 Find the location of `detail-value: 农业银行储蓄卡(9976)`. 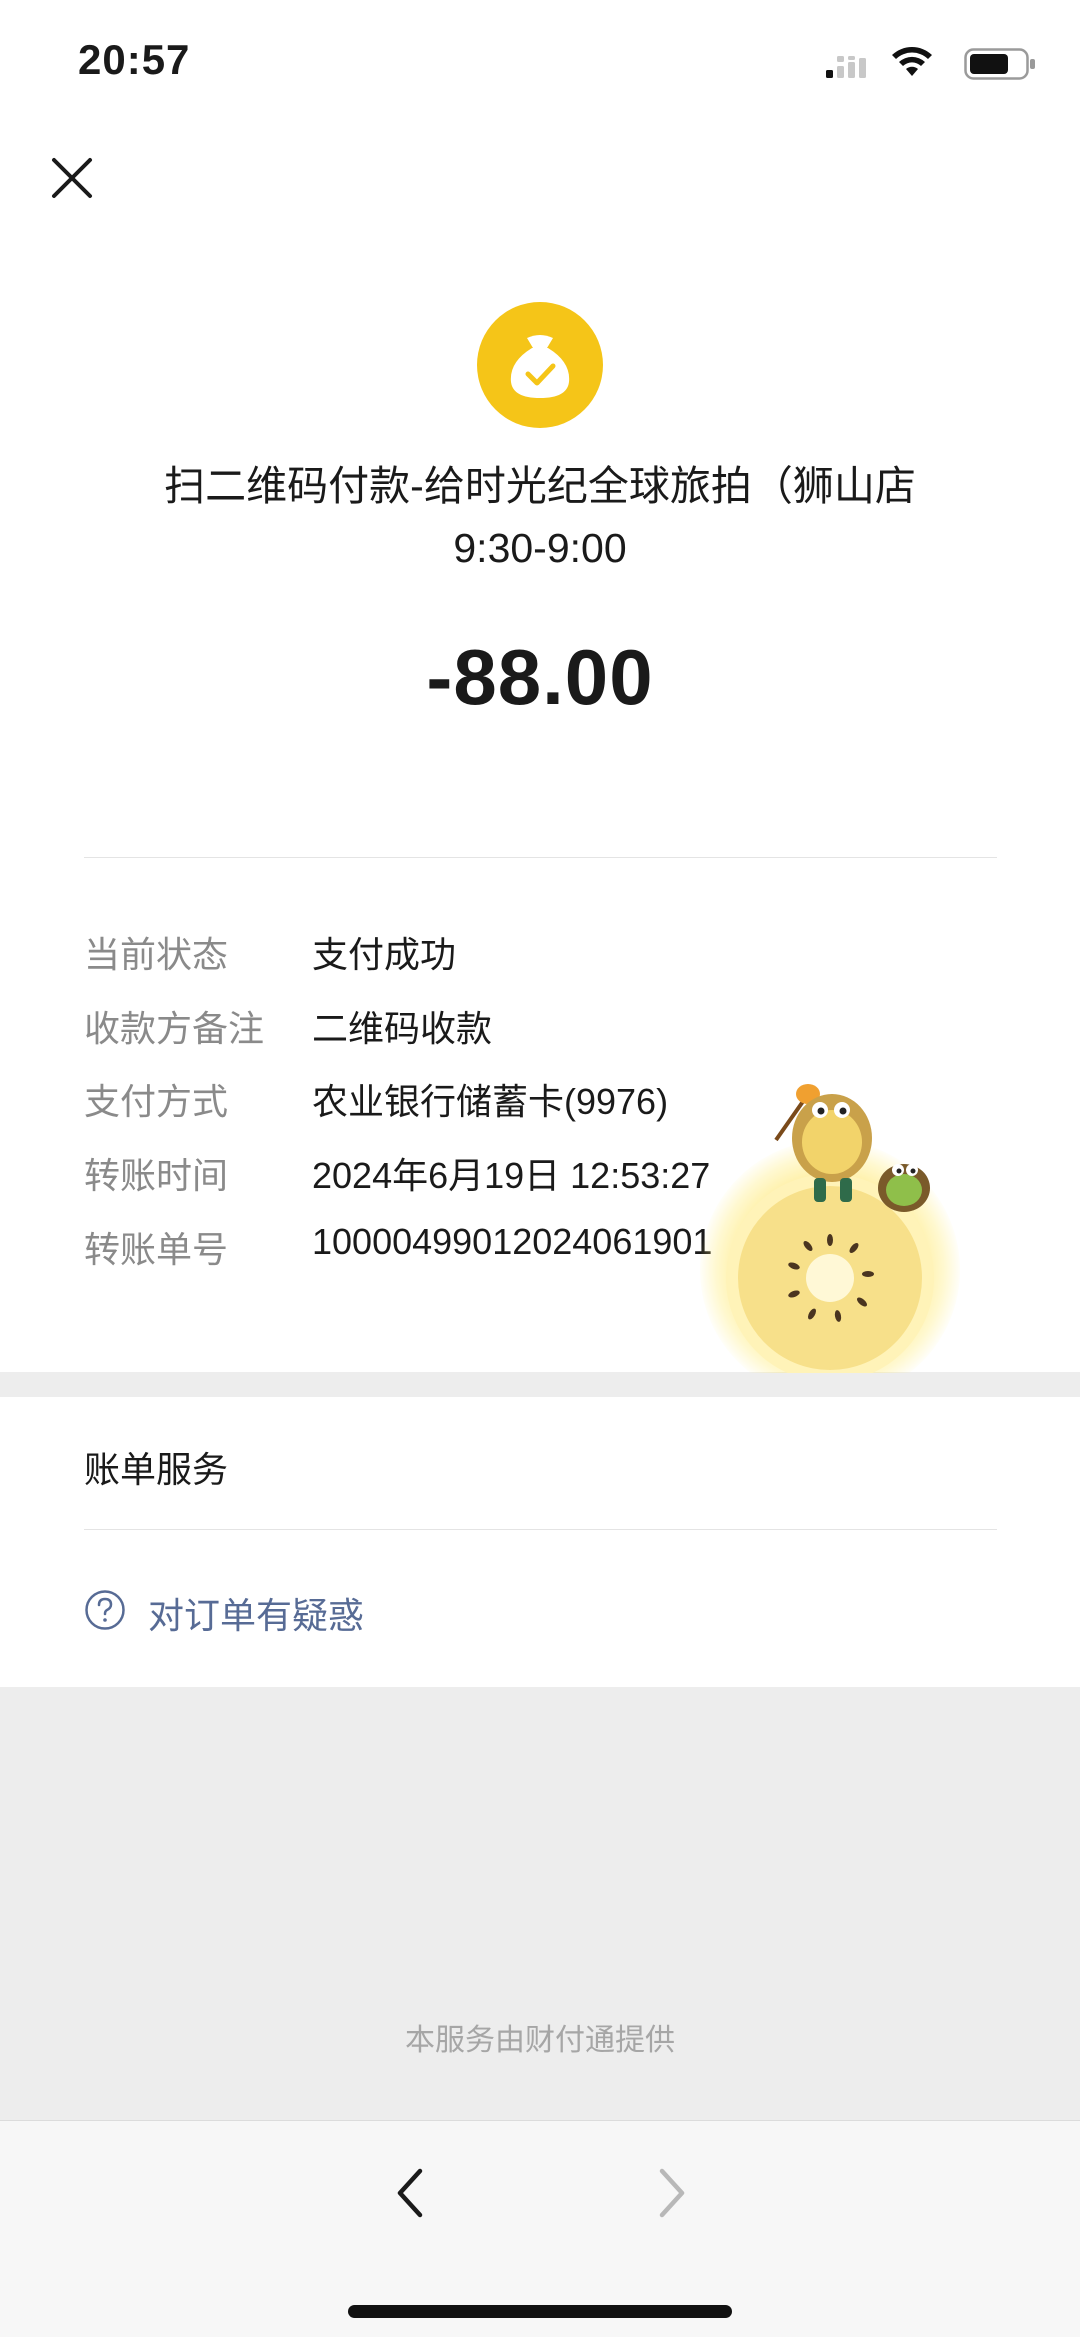

detail-value: 农业银行储蓄卡(9976) is located at coordinates (490, 1101).